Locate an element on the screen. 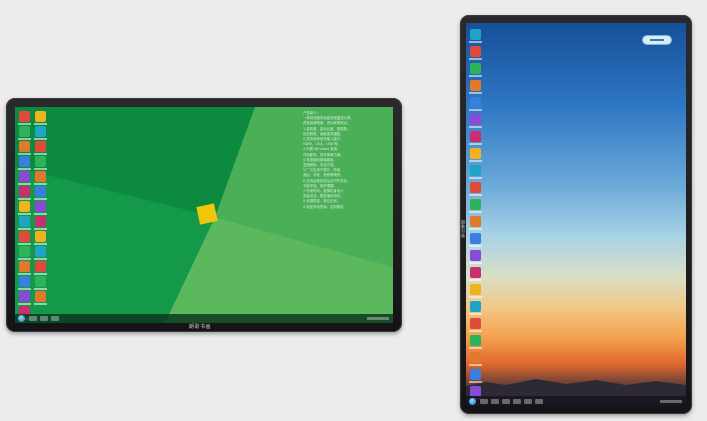 Image resolution: width=707 pixels, height=421 pixels. windows-logo-icon is located at coordinates (207, 214).